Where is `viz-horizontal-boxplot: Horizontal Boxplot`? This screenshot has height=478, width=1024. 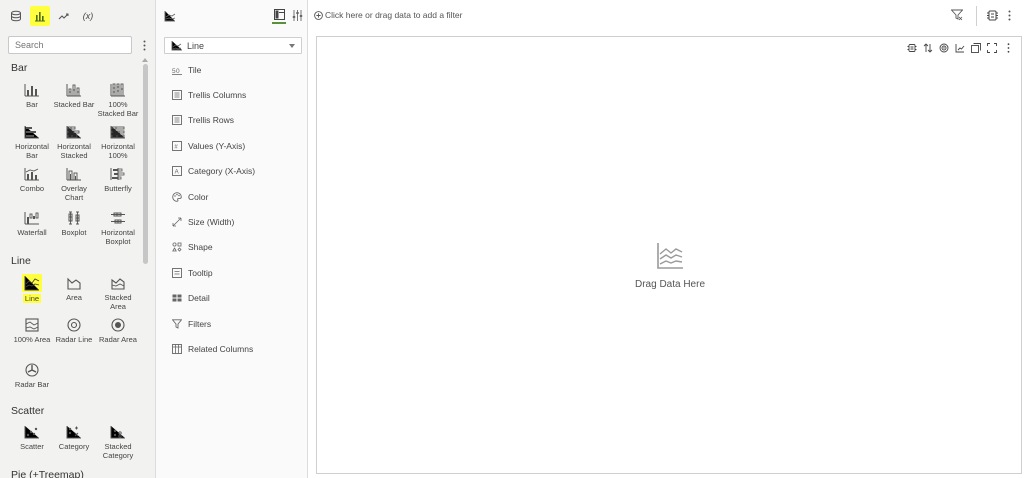 viz-horizontal-boxplot: Horizontal Boxplot is located at coordinates (118, 227).